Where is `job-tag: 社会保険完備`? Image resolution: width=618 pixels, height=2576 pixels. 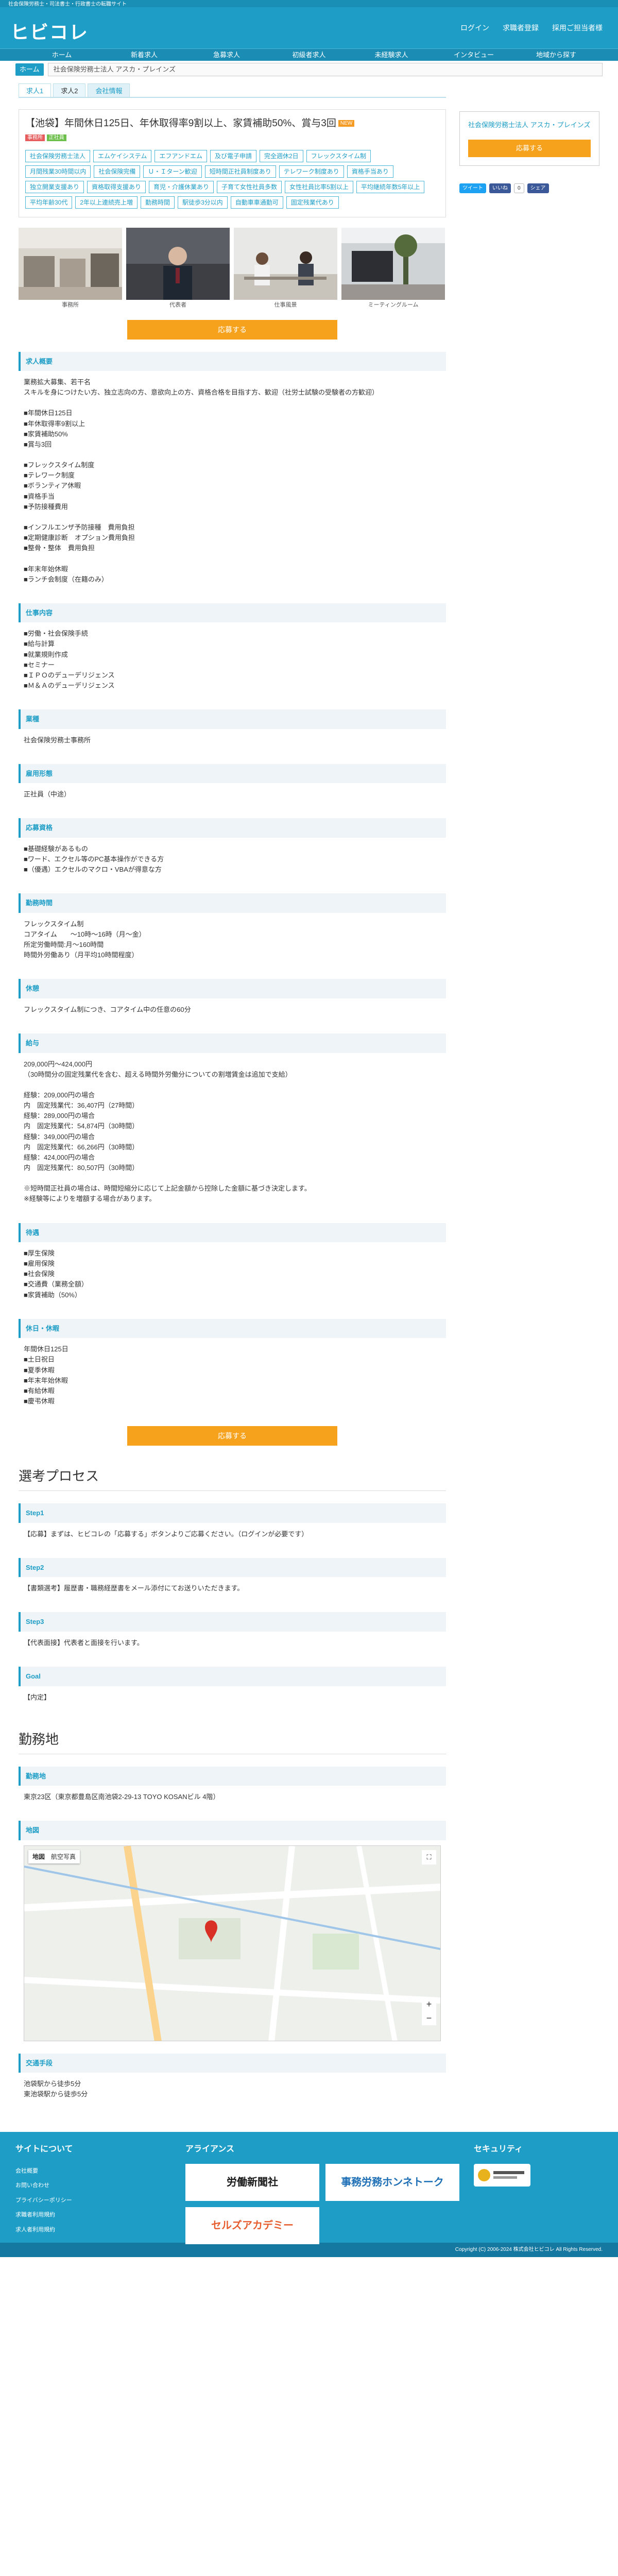 job-tag: 社会保険完備 is located at coordinates (117, 171).